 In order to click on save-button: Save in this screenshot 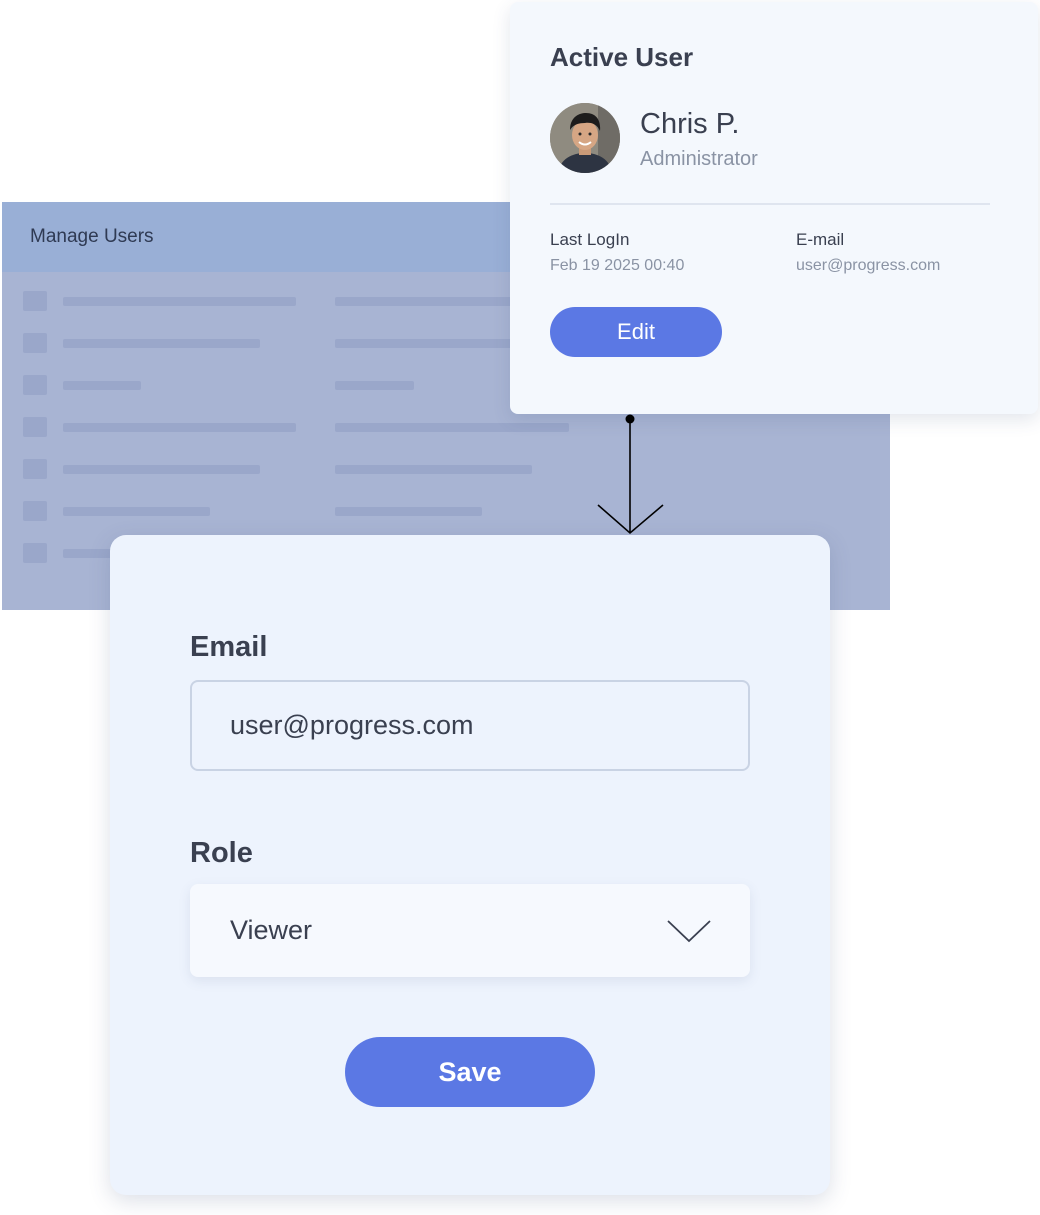, I will do `click(470, 1072)`.